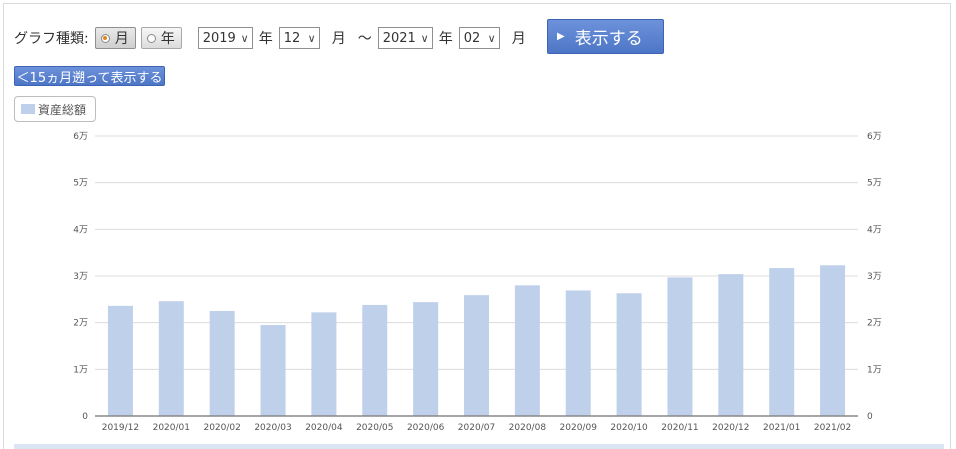  Describe the element at coordinates (80, 324) in the screenshot. I see `y-tick-label: 2万` at that location.